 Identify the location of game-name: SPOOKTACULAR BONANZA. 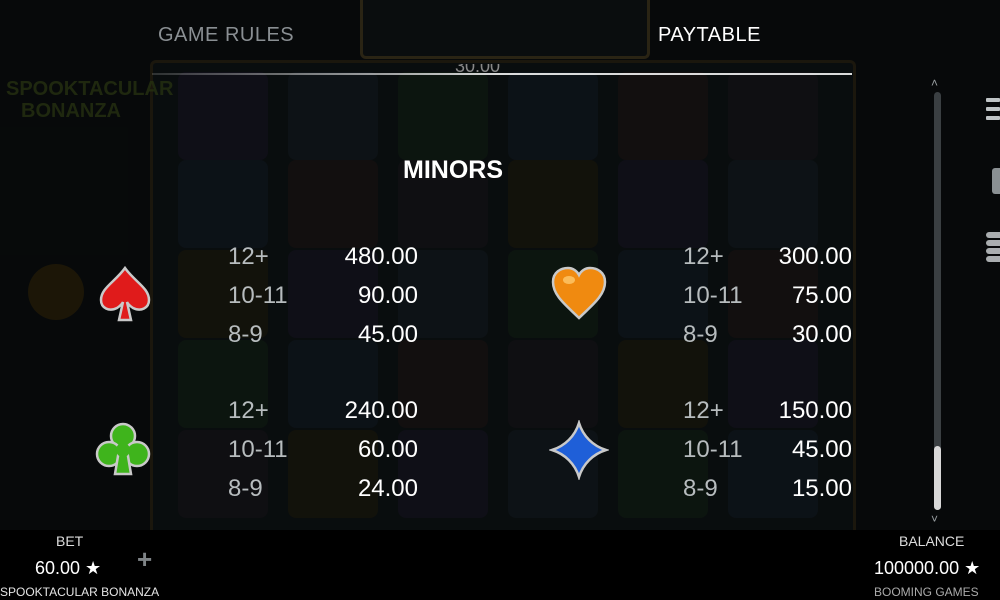
(80, 592).